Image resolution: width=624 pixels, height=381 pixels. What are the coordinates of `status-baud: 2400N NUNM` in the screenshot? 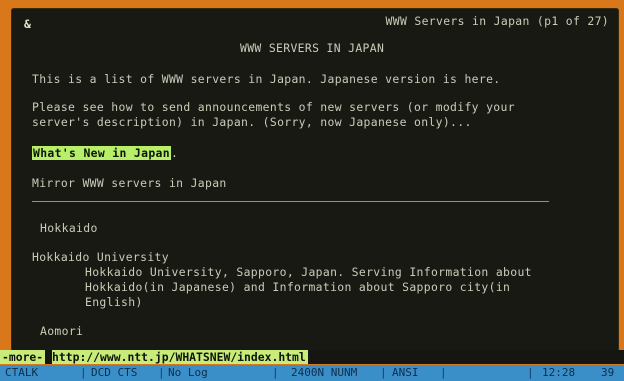 It's located at (324, 372).